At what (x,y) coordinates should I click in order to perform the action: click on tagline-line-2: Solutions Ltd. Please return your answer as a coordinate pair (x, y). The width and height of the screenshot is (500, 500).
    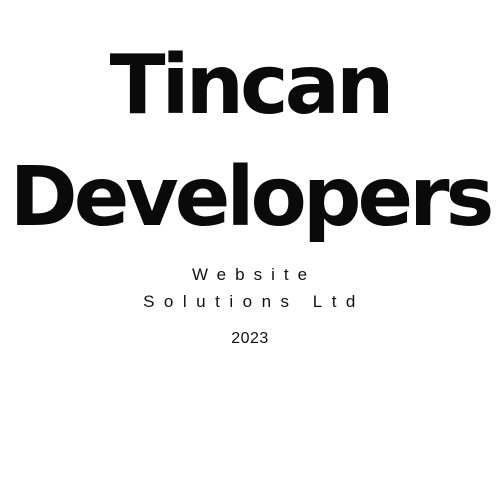
    Looking at the image, I should click on (254, 301).